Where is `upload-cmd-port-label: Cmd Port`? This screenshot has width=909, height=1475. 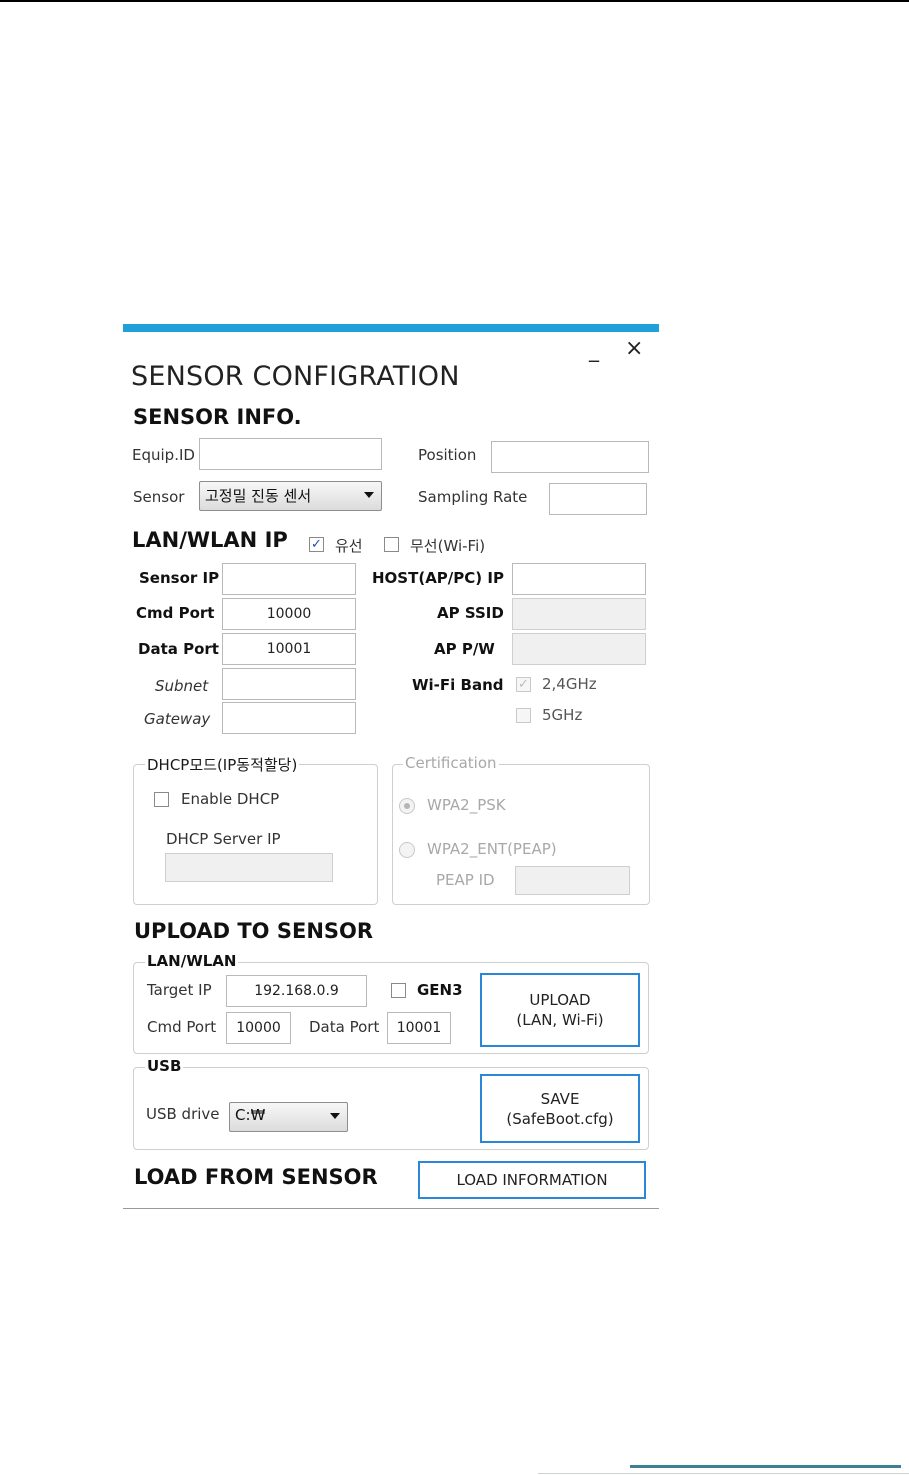 upload-cmd-port-label: Cmd Port is located at coordinates (182, 1027).